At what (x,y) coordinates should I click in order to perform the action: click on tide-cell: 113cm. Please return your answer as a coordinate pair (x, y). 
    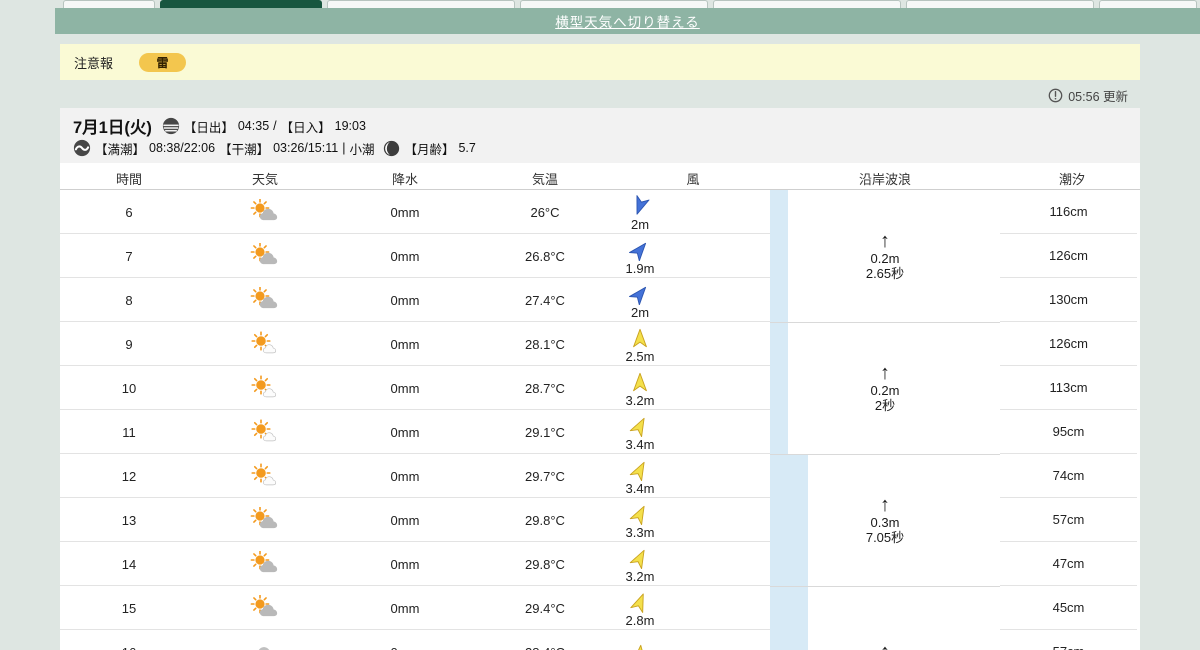
    Looking at the image, I should click on (1068, 388).